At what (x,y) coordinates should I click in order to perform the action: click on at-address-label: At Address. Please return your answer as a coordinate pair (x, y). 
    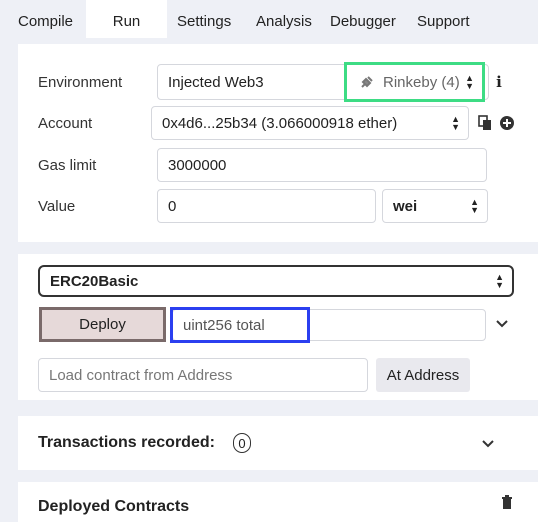
    Looking at the image, I should click on (423, 375).